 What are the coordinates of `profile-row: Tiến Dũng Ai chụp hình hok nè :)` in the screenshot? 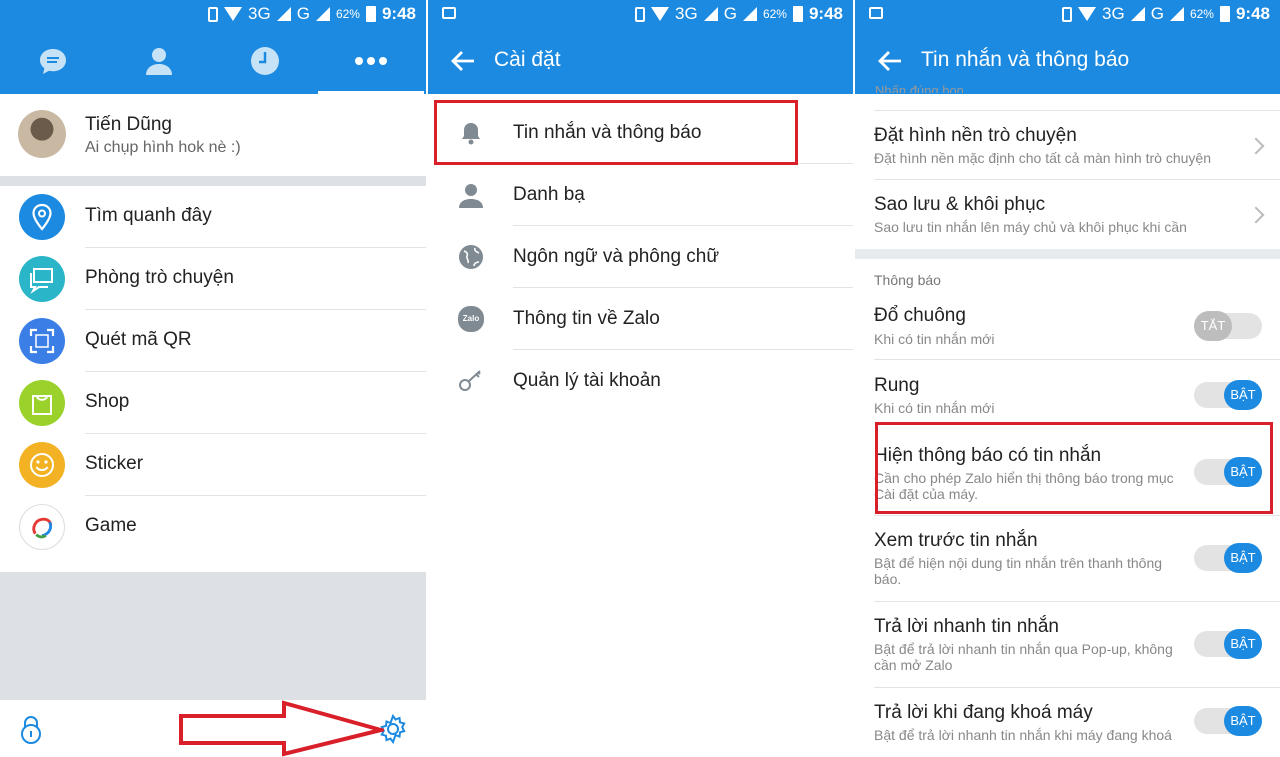 It's located at (213, 135).